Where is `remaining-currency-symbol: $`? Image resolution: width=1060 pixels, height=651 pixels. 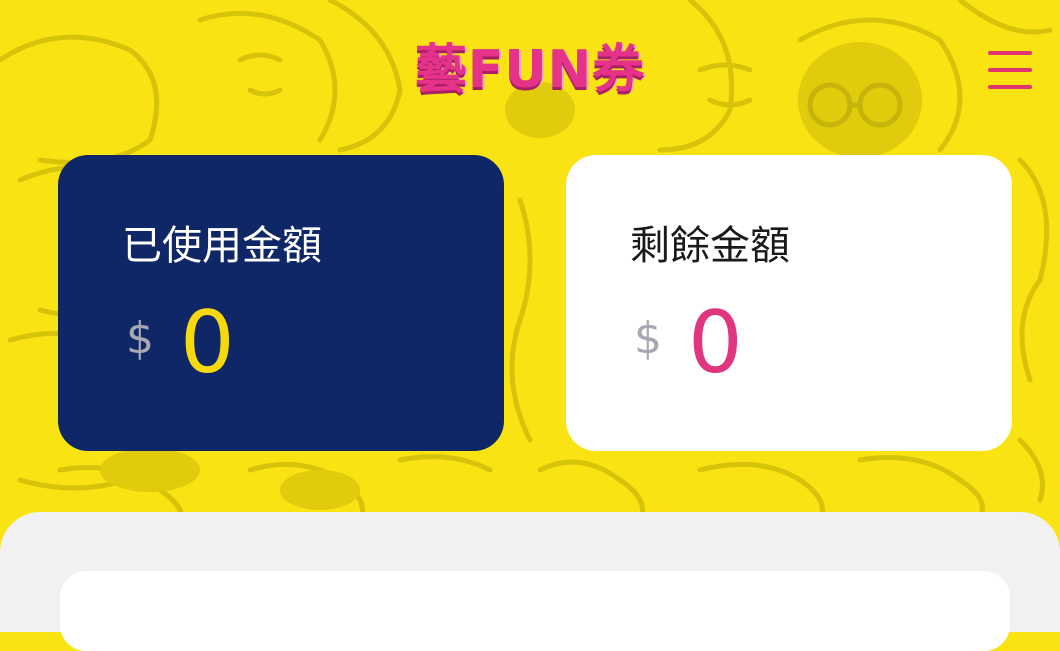
remaining-currency-symbol: $ is located at coordinates (648, 338).